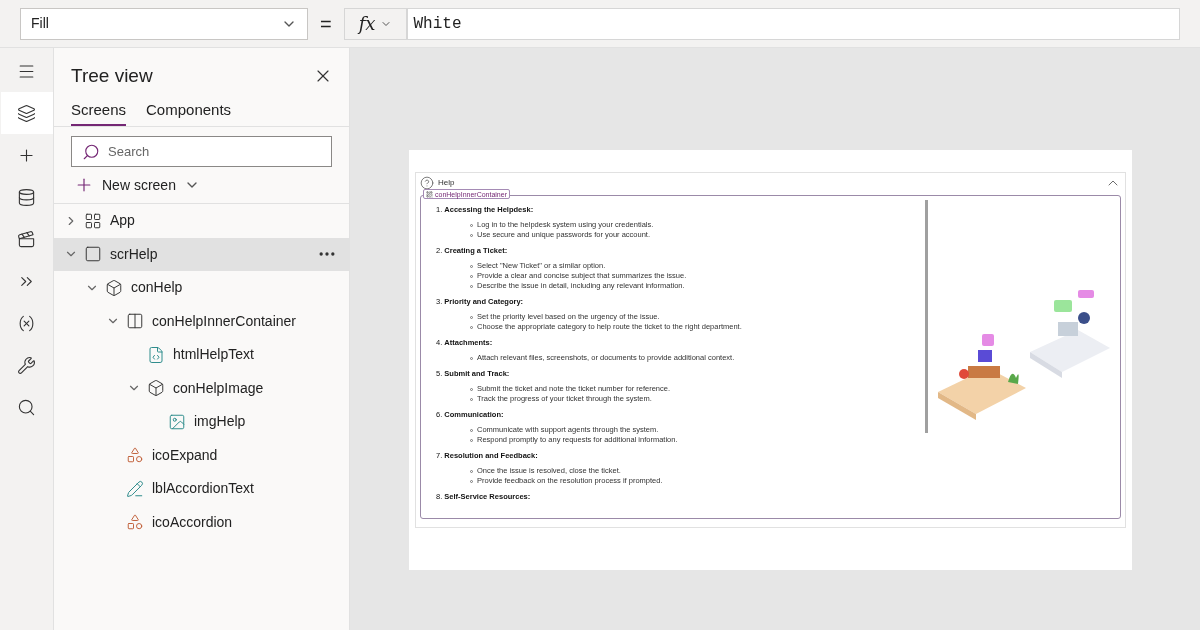 The height and width of the screenshot is (630, 1200). Describe the element at coordinates (189, 112) in the screenshot. I see `tab: Components` at that location.